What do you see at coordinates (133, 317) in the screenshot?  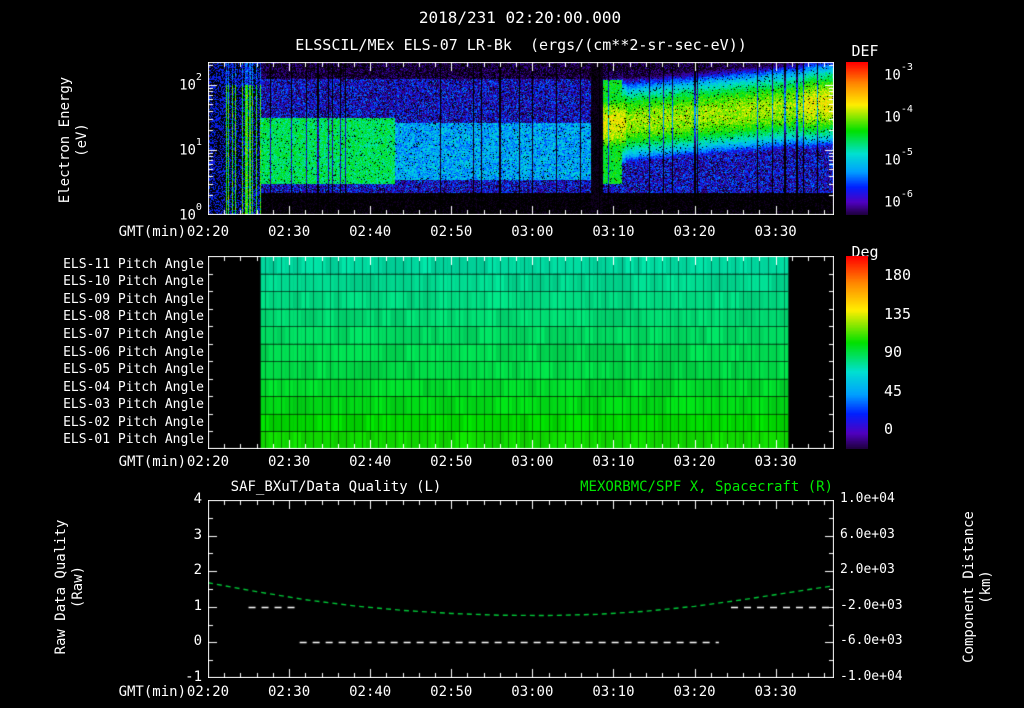 I see `pitch-row-label: ELS-08 Pitch Angle` at bounding box center [133, 317].